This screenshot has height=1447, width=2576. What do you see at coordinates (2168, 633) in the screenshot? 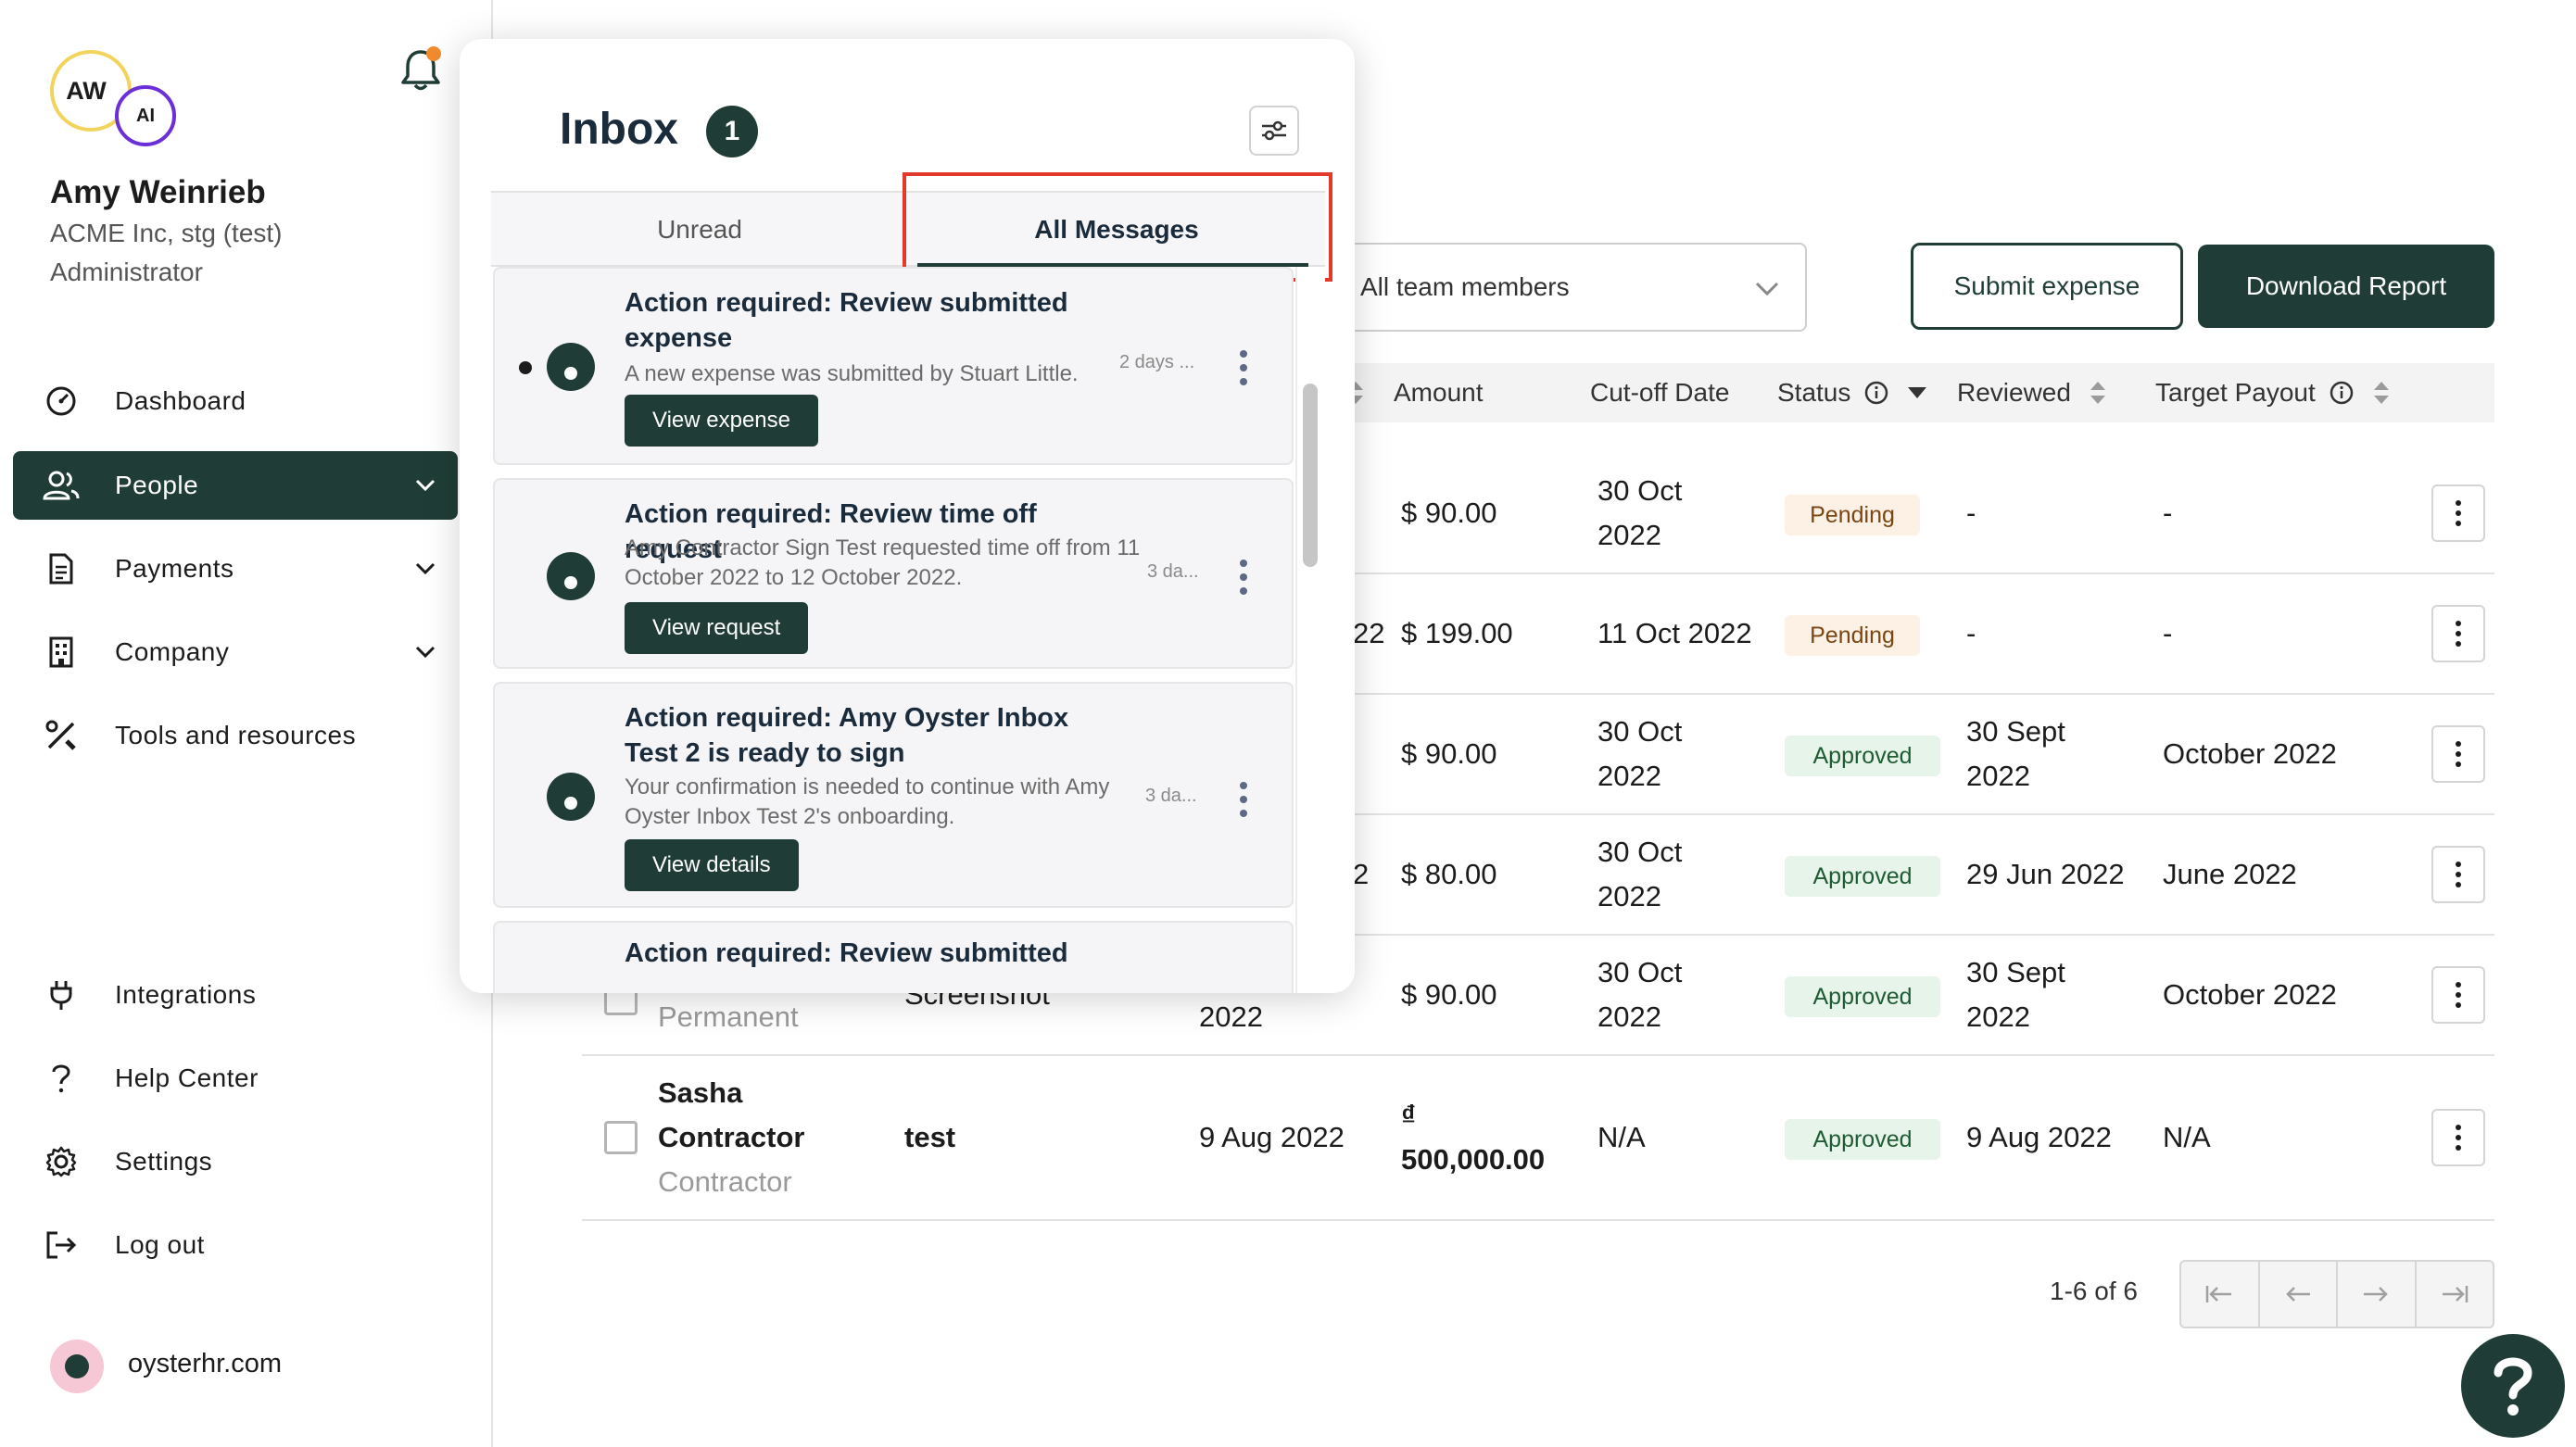
I see `cell-target: -` at bounding box center [2168, 633].